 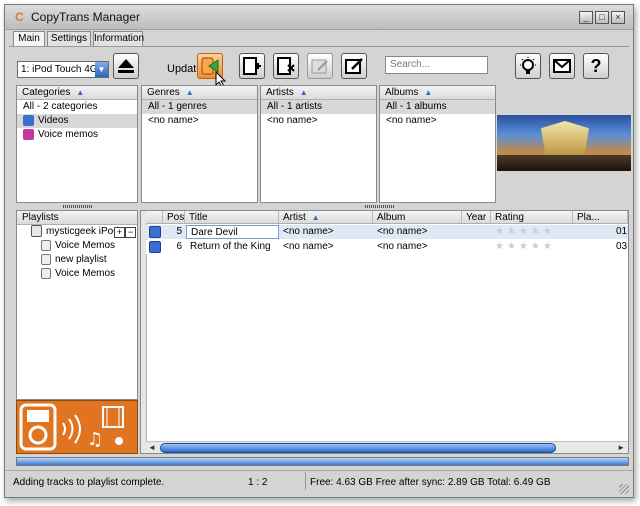 I want to click on eject-button, so click(x=126, y=66).